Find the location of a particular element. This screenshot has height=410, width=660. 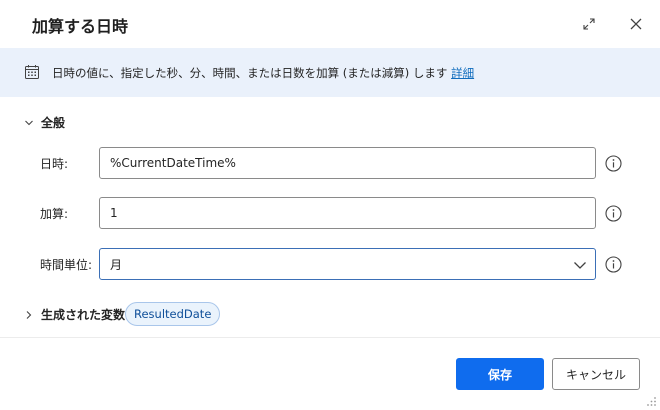

close-button is located at coordinates (636, 24).